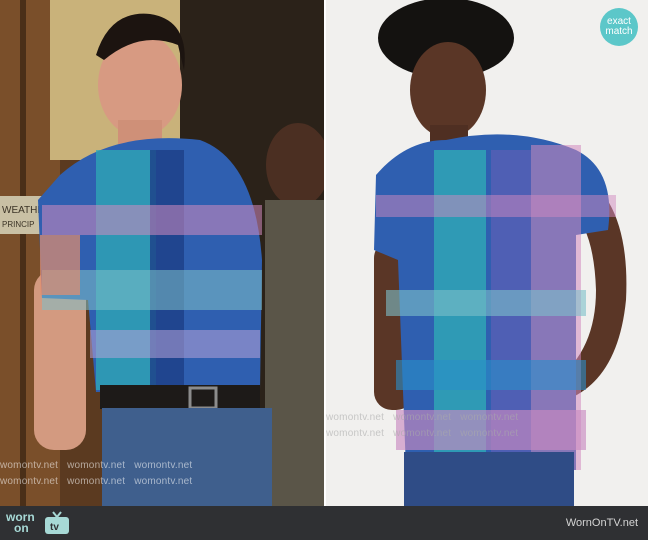 The width and height of the screenshot is (648, 540). Describe the element at coordinates (619, 31) in the screenshot. I see `badge-line-2: match` at that location.